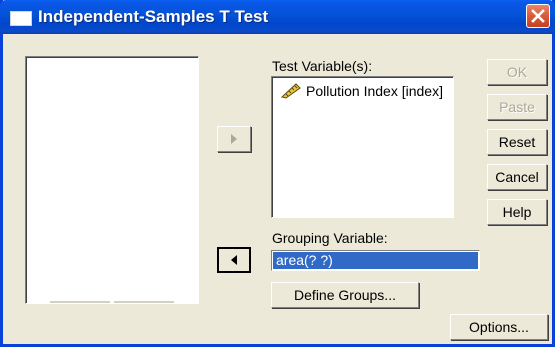 Image resolution: width=555 pixels, height=347 pixels. Describe the element at coordinates (362, 147) in the screenshot. I see `test-variables-list: Pollution Index [index]` at that location.